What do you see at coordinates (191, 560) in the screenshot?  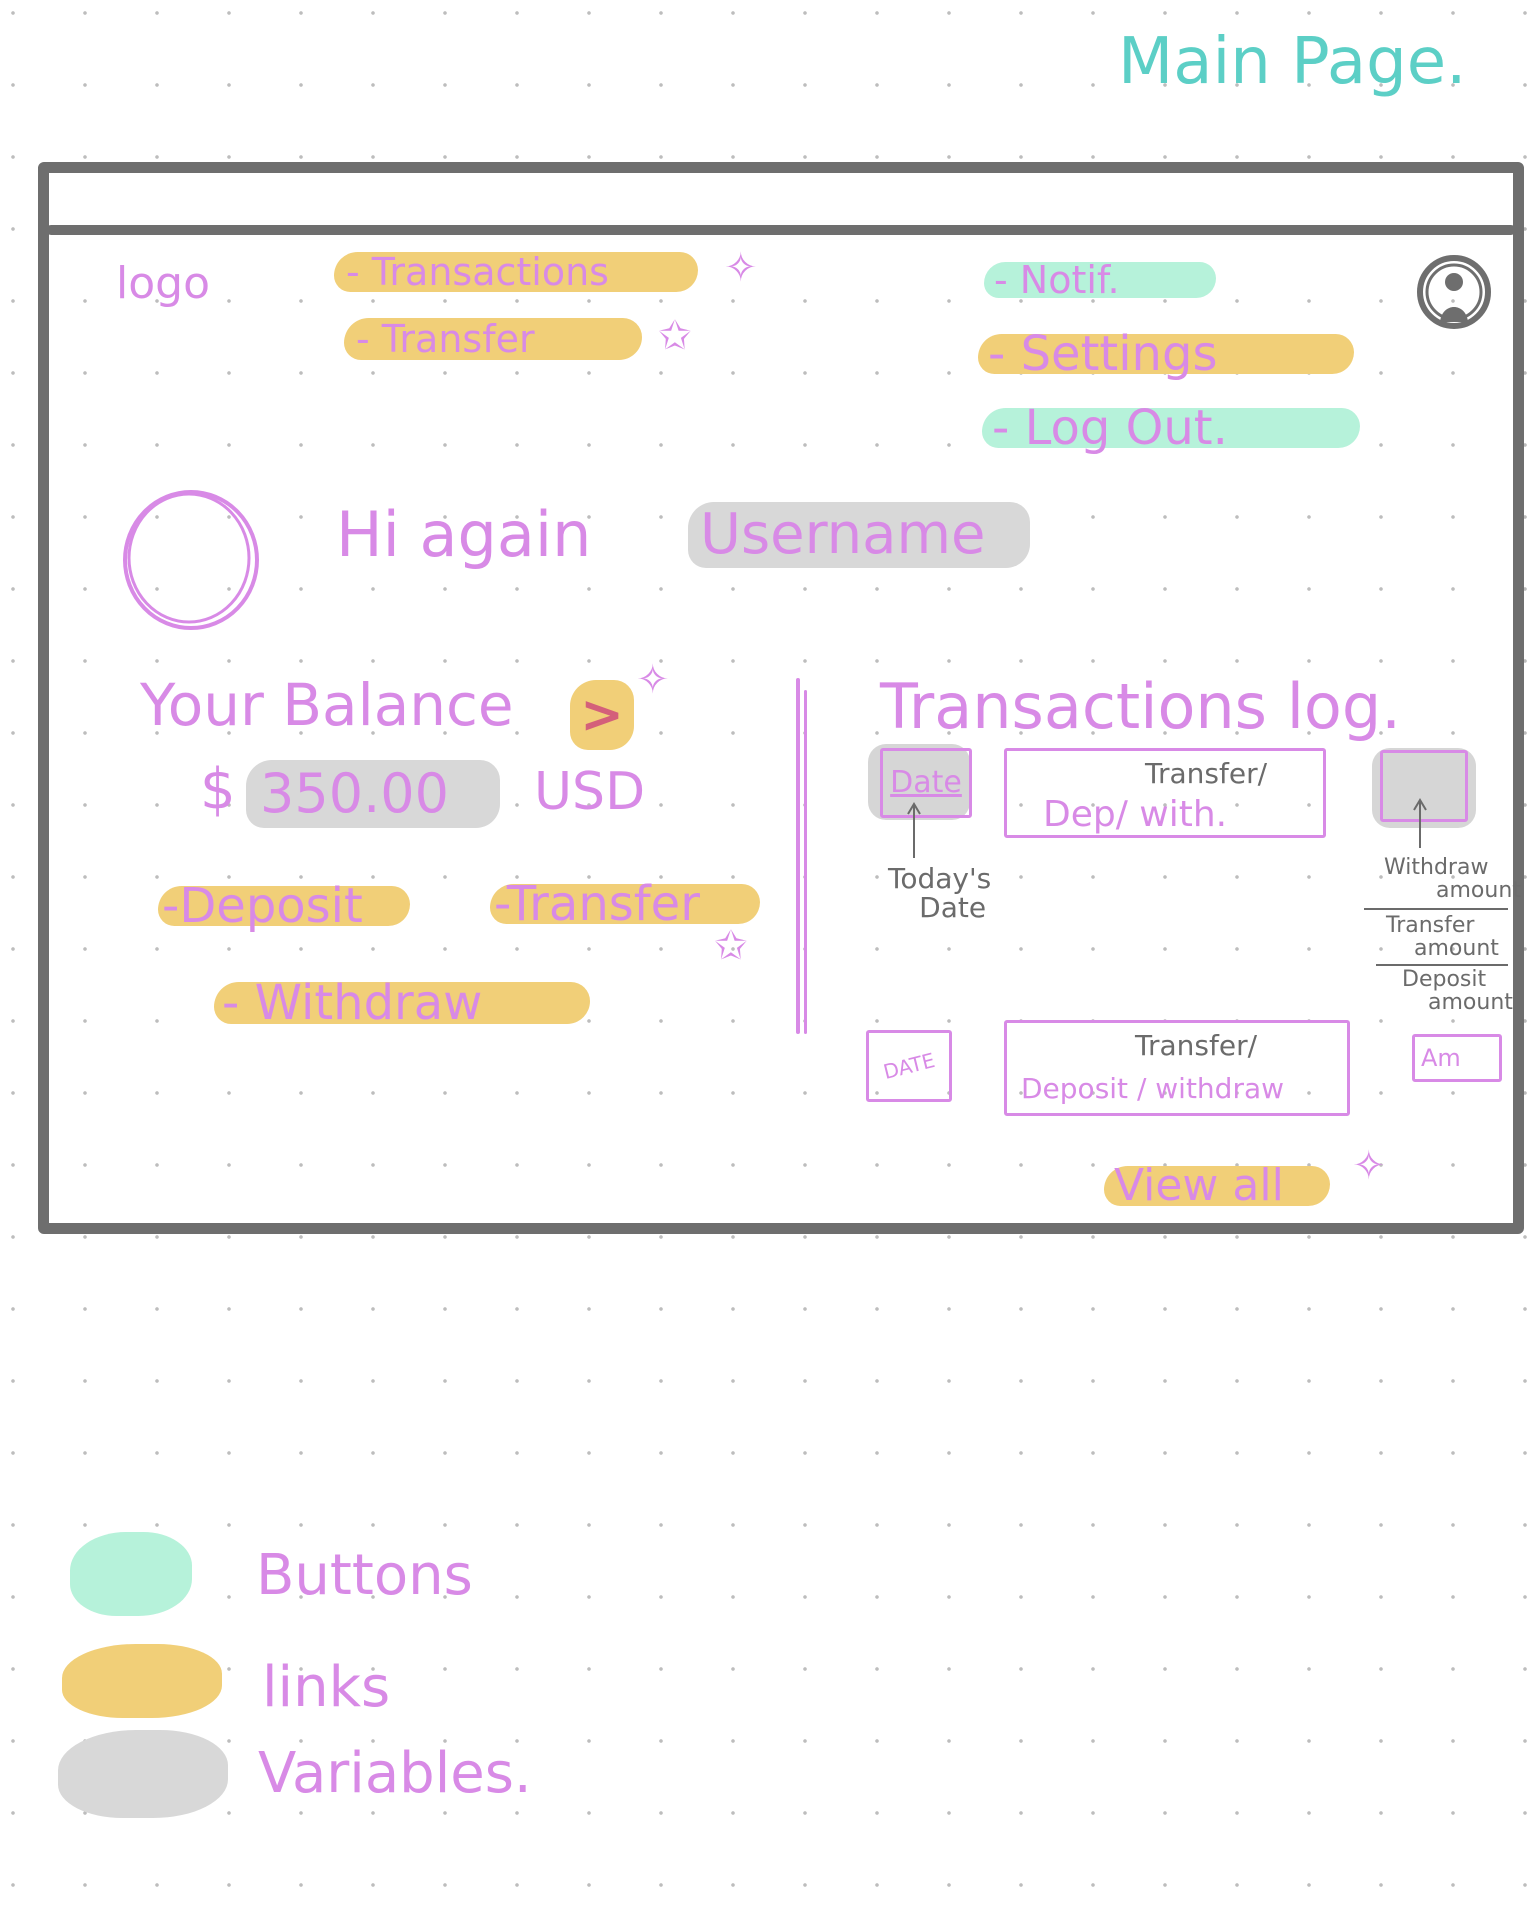 I see `user-avatar-placeholder` at bounding box center [191, 560].